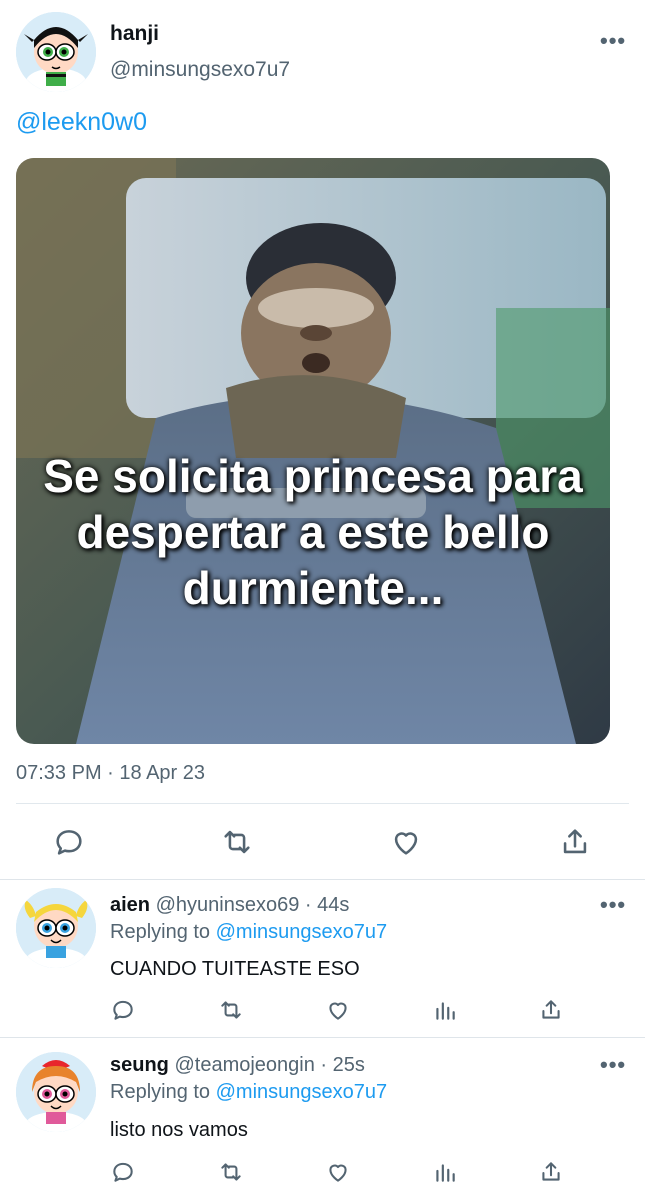 The height and width of the screenshot is (1200, 645). What do you see at coordinates (327, 905) in the screenshot?
I see `reply-time: · 44s` at bounding box center [327, 905].